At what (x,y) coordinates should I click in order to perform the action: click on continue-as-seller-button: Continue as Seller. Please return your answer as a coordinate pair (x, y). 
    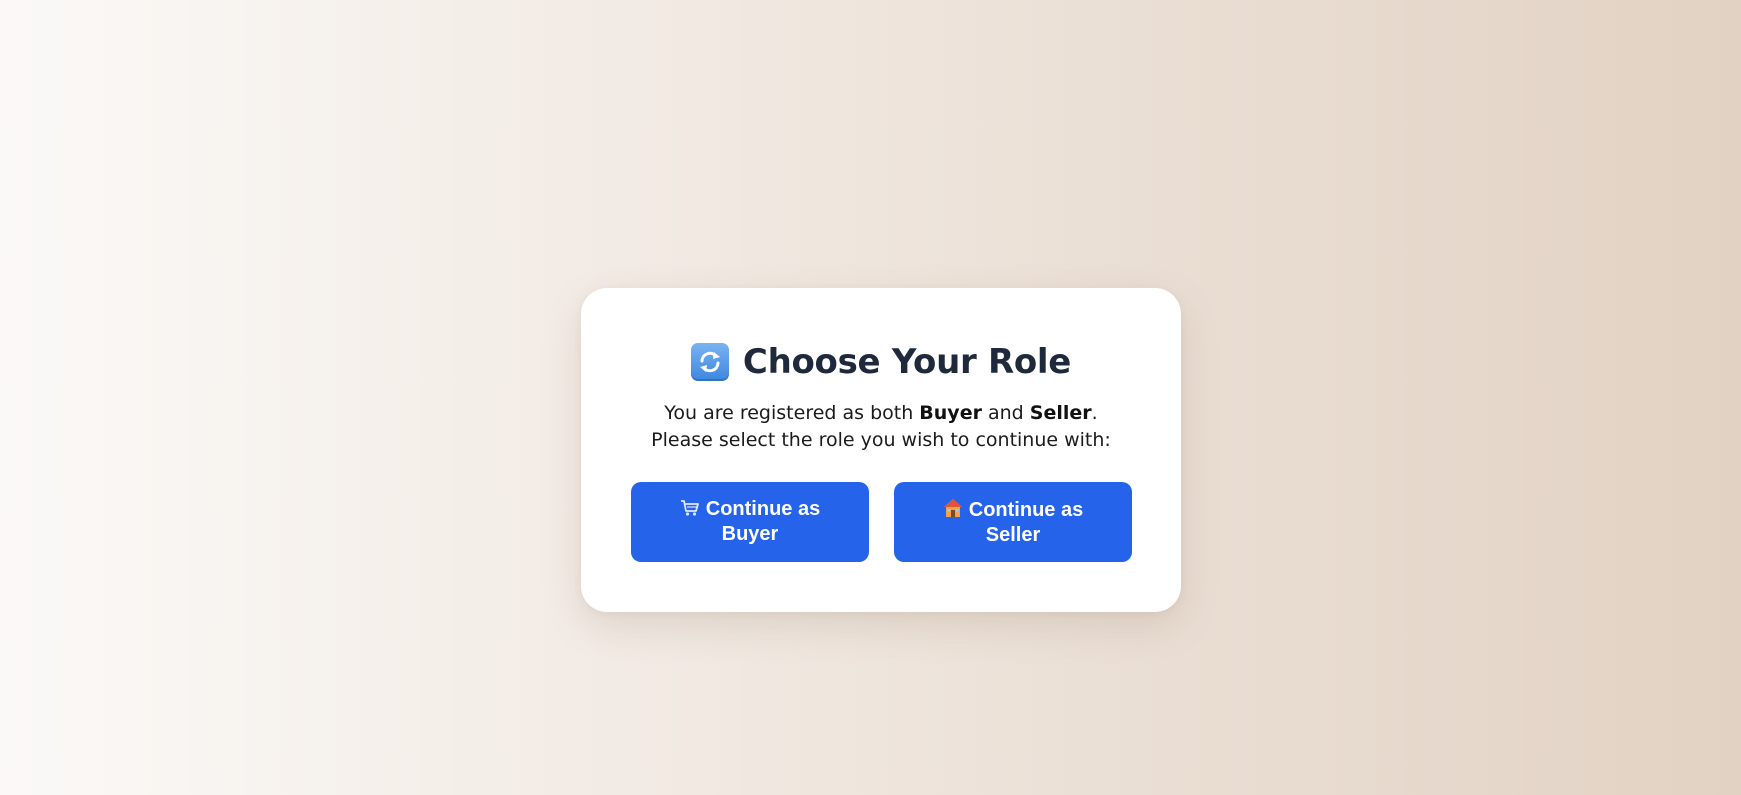
    Looking at the image, I should click on (1013, 522).